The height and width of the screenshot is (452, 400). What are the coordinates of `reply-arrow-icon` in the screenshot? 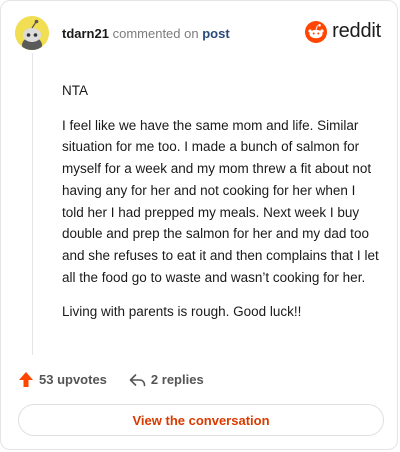 It's located at (137, 379).